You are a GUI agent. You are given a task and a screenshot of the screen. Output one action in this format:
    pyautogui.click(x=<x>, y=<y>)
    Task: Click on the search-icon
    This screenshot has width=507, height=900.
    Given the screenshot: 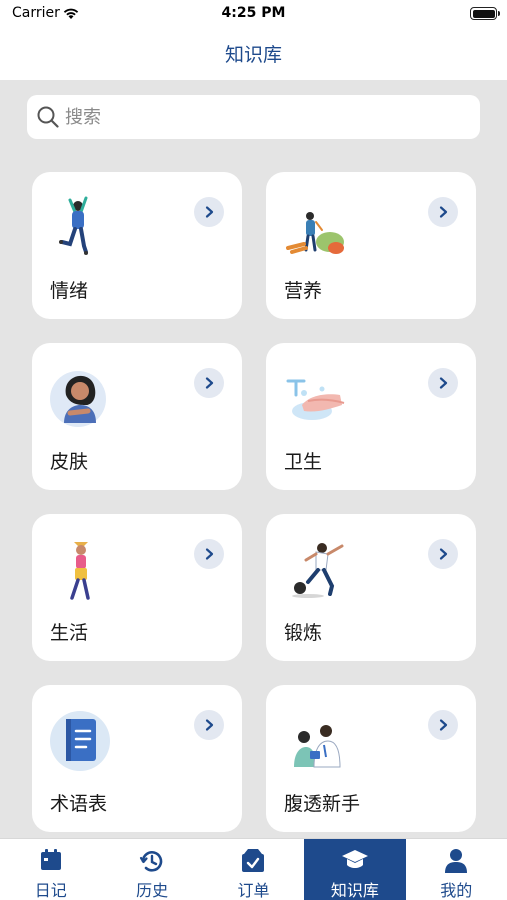 What is the action you would take?
    pyautogui.click(x=48, y=117)
    